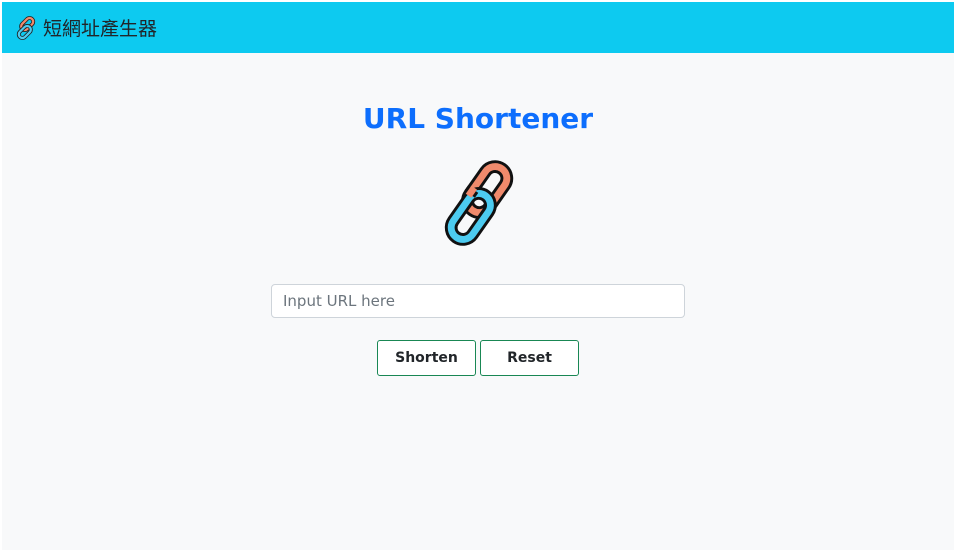 This screenshot has height=550, width=956. I want to click on brand-title: 短網址產生器, so click(100, 29).